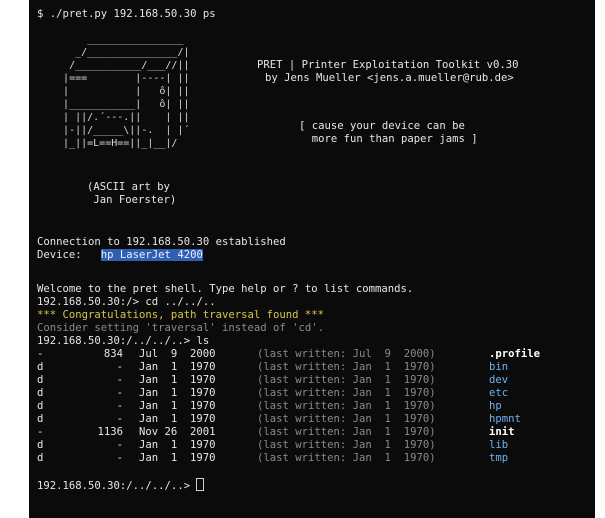  Describe the element at coordinates (117, 130) in the screenshot. I see `ascii-art-line: |-||/_____\||-. | |´` at that location.